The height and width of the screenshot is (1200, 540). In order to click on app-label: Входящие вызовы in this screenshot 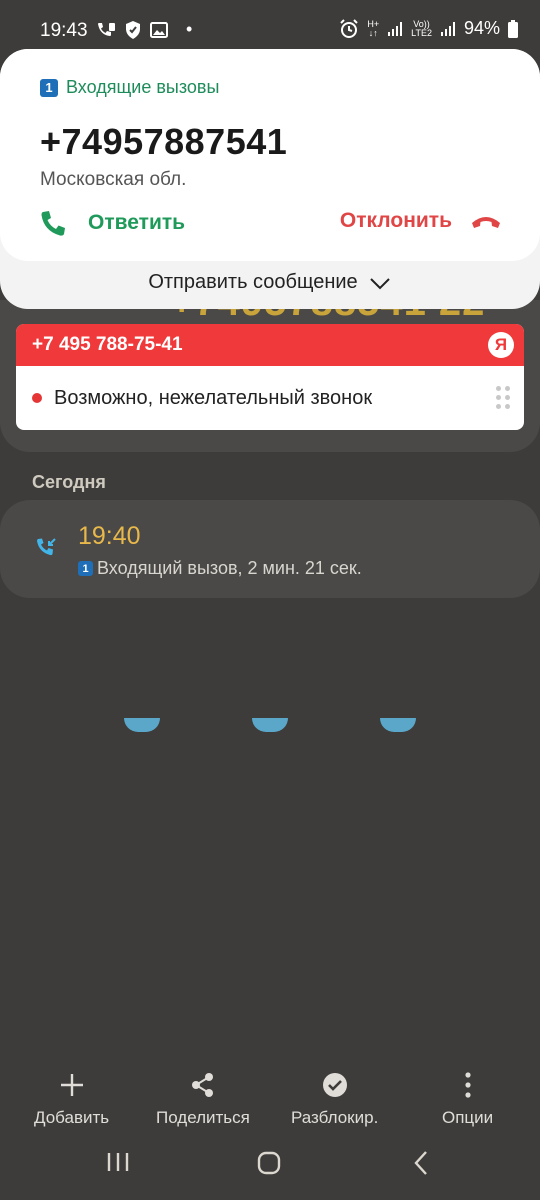, I will do `click(143, 87)`.